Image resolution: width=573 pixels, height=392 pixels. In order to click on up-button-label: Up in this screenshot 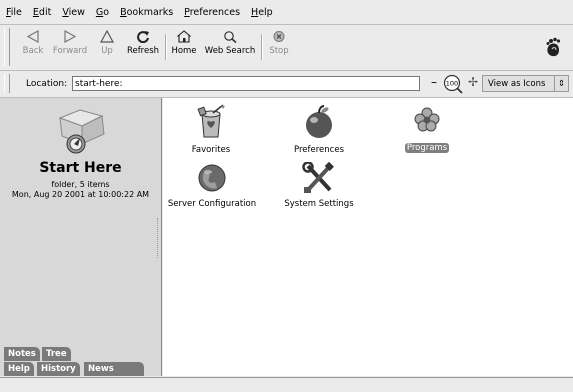, I will do `click(107, 51)`.